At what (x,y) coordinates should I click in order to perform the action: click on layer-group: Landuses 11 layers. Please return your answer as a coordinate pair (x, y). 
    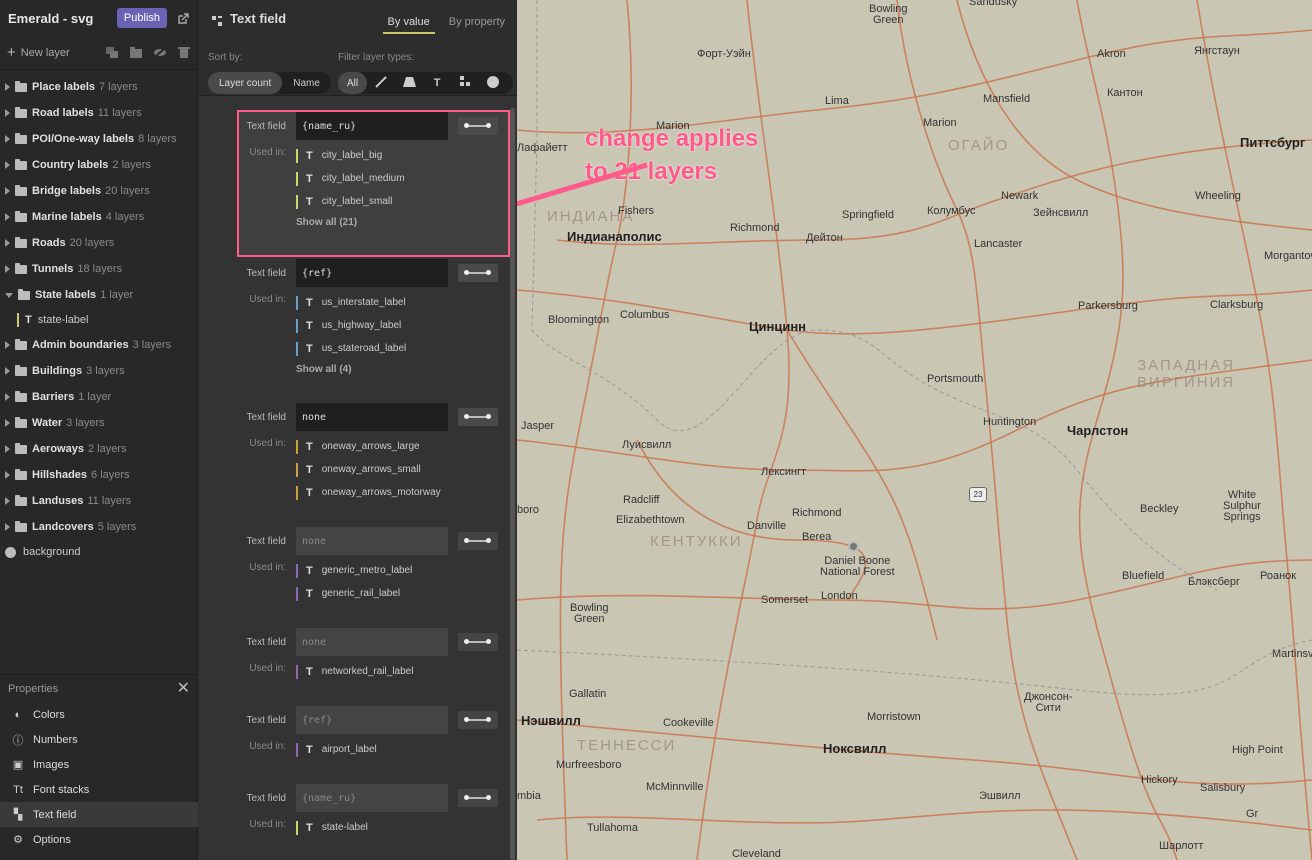
    Looking at the image, I should click on (98, 501).